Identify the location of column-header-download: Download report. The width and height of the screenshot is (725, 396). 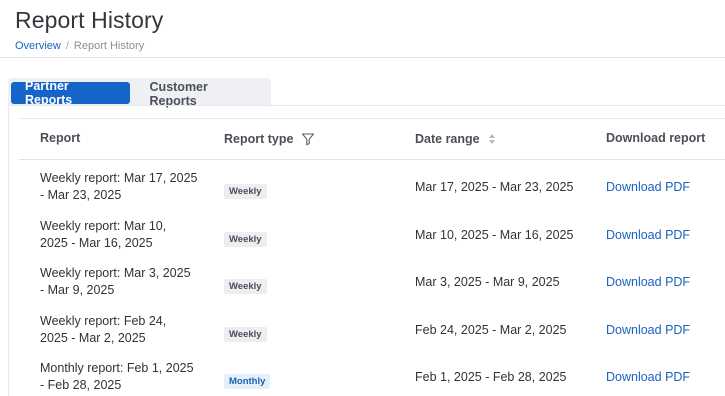
(655, 138).